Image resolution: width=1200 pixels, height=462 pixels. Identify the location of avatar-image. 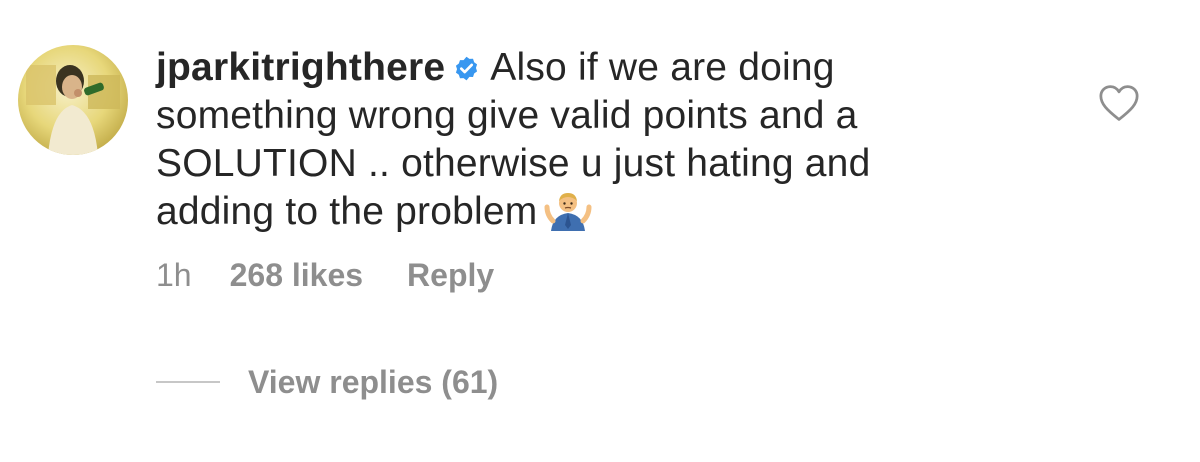
(73, 100).